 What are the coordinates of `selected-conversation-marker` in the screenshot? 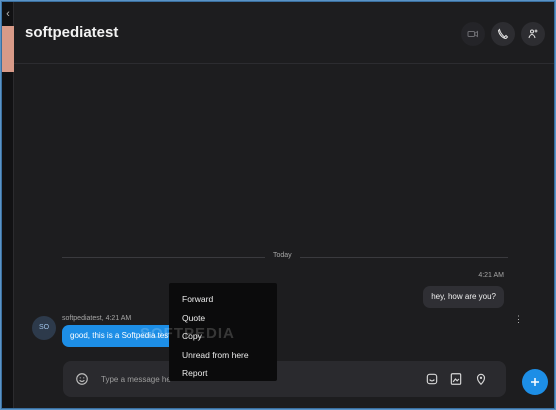 It's located at (8, 49).